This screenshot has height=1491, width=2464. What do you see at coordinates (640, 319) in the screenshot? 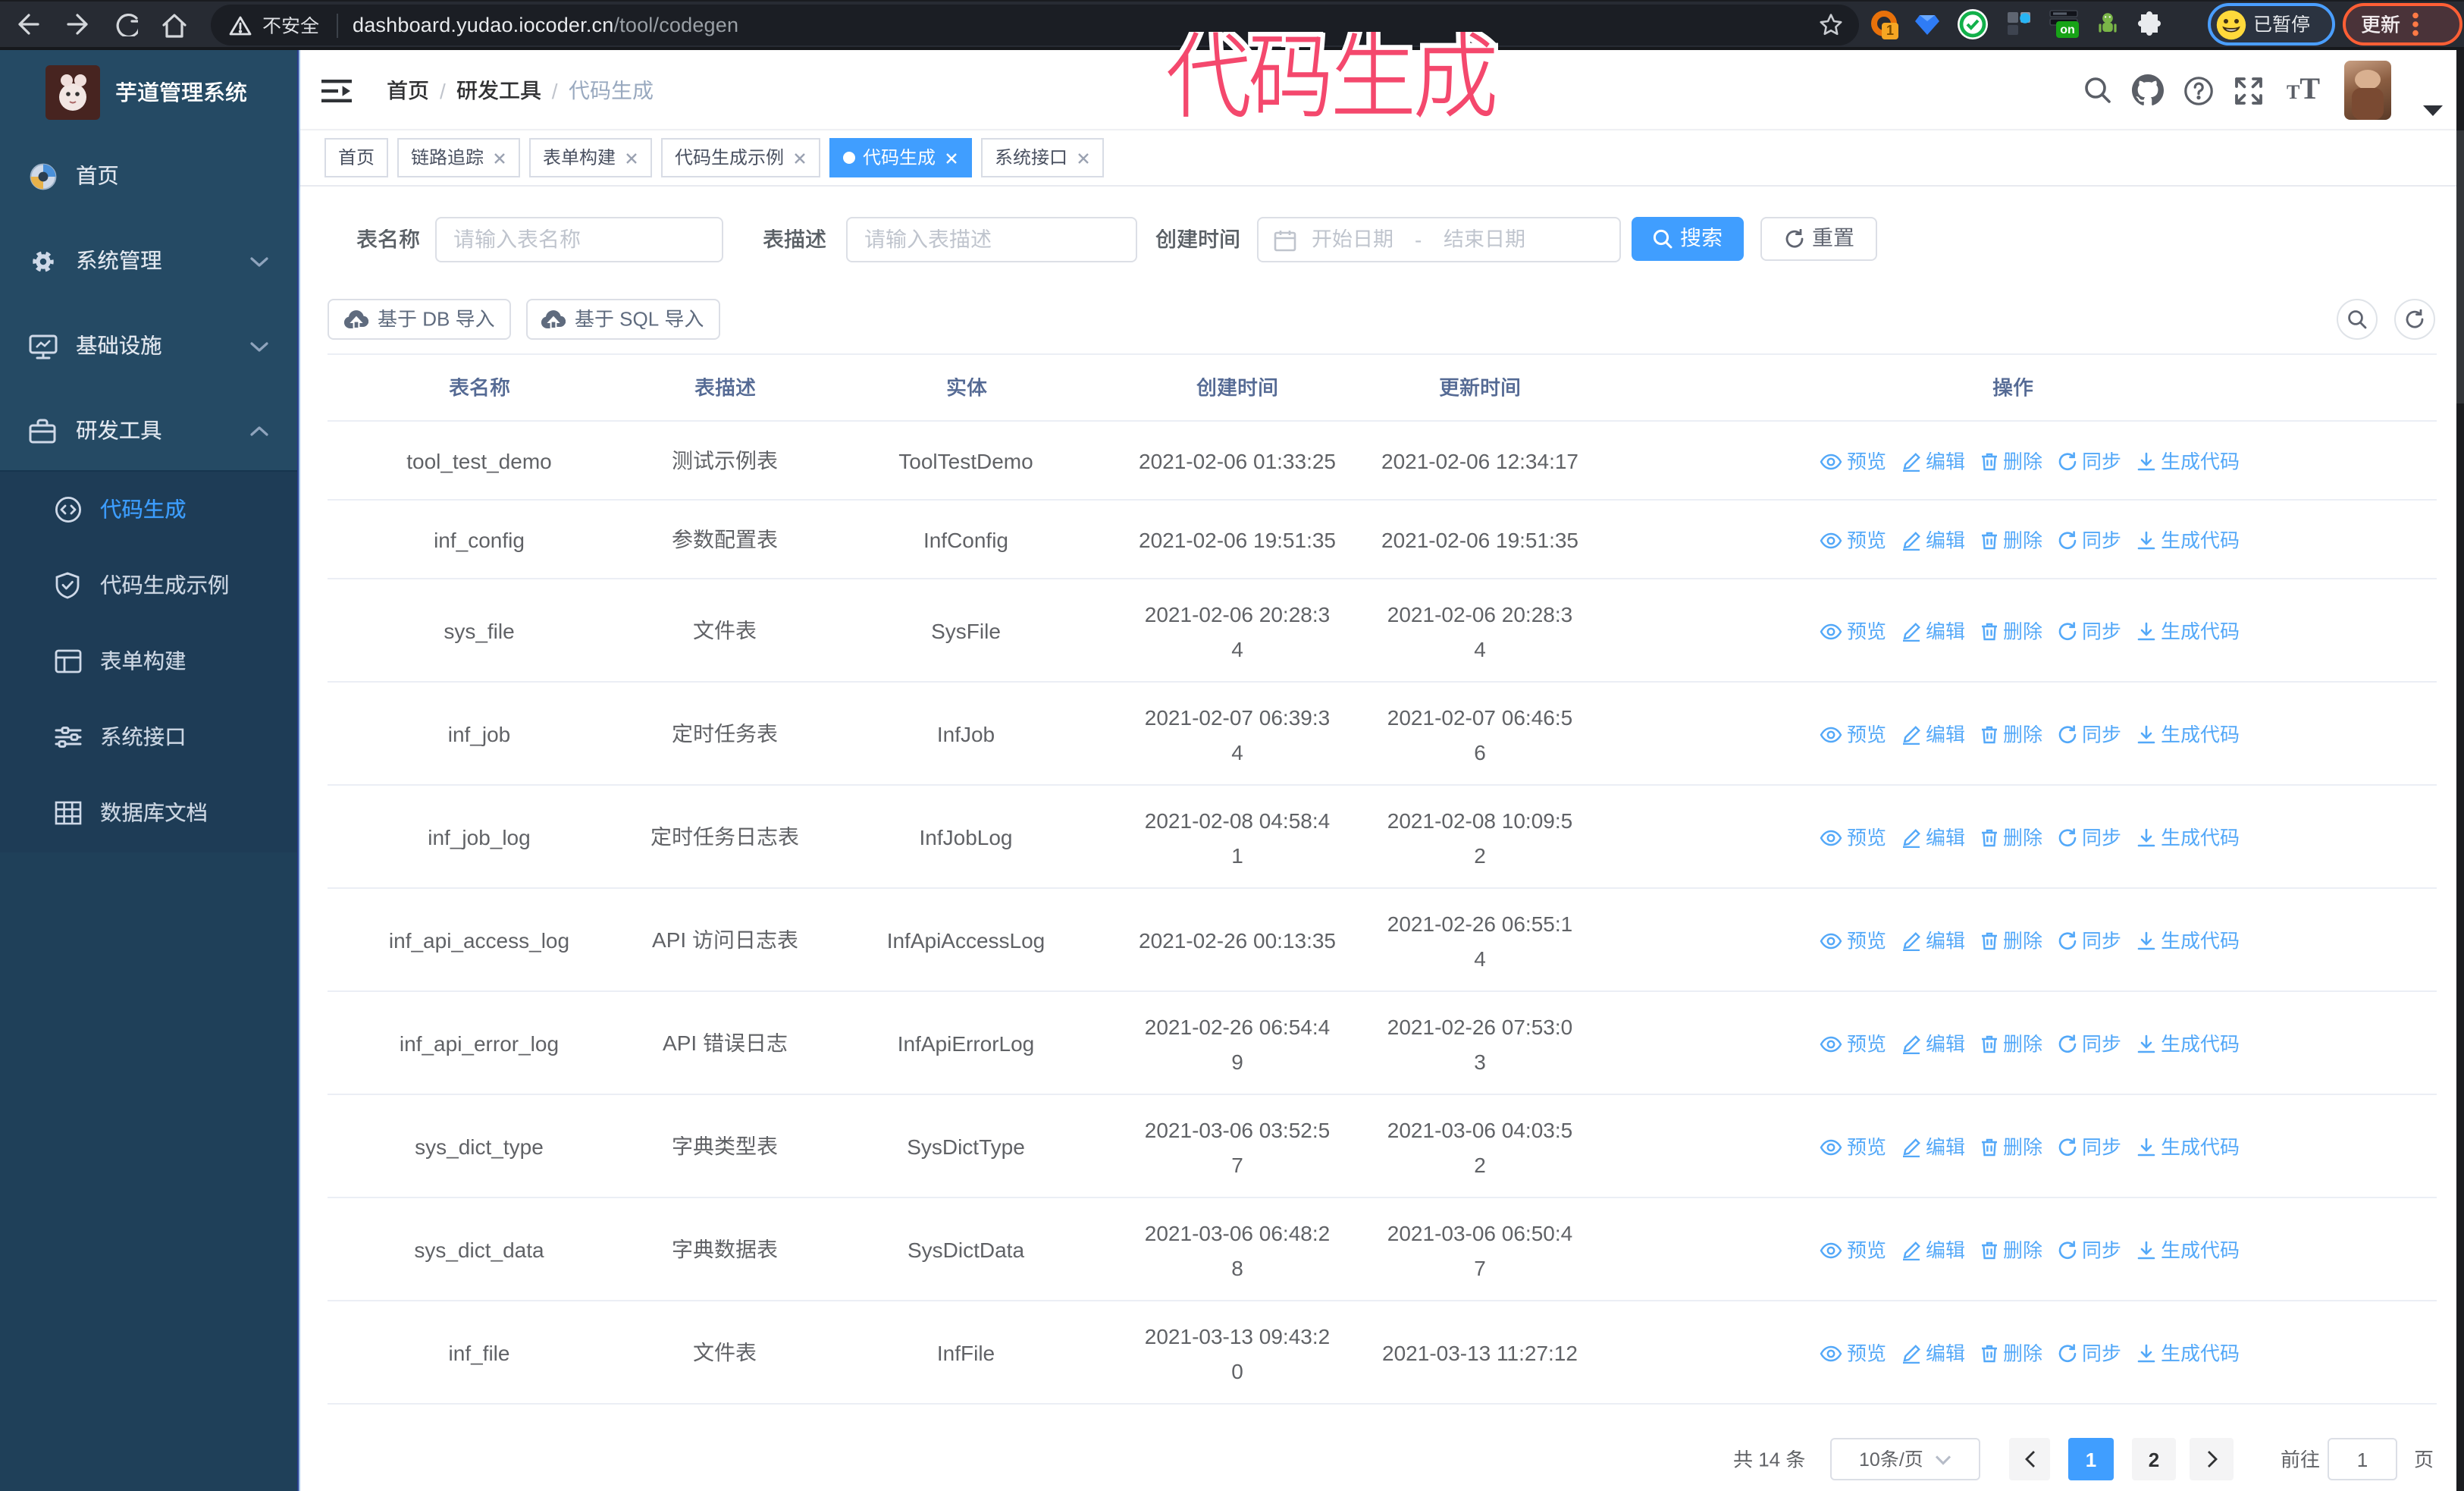
I see `svg-text: SQL` at bounding box center [640, 319].